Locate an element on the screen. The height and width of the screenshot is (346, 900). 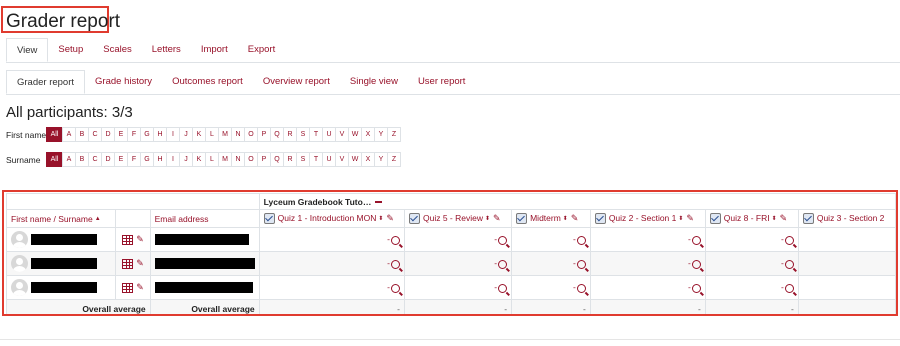
quiz-header-label: Quiz 8 - FRI is located at coordinates (747, 218).